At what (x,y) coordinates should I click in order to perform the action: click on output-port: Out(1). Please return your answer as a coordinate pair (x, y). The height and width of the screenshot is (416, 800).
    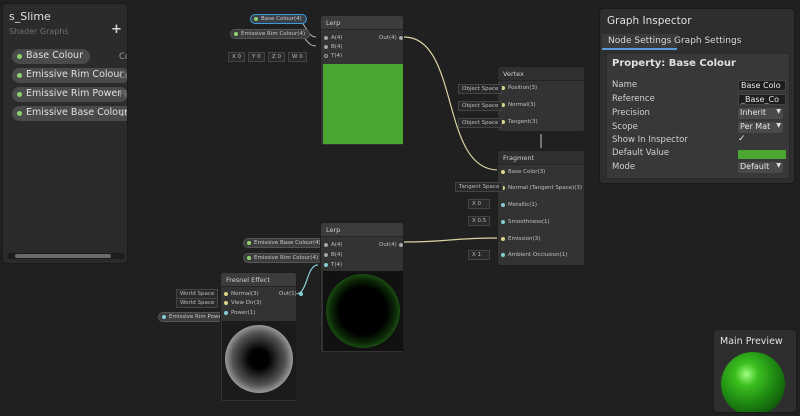
    Looking at the image, I should click on (292, 294).